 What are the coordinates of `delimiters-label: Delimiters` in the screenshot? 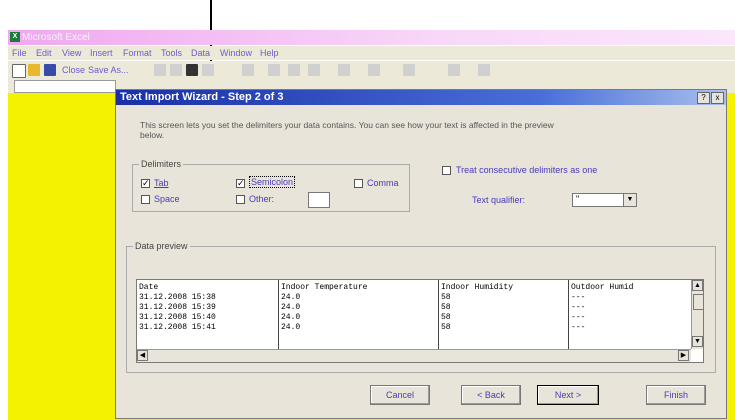 It's located at (161, 164).